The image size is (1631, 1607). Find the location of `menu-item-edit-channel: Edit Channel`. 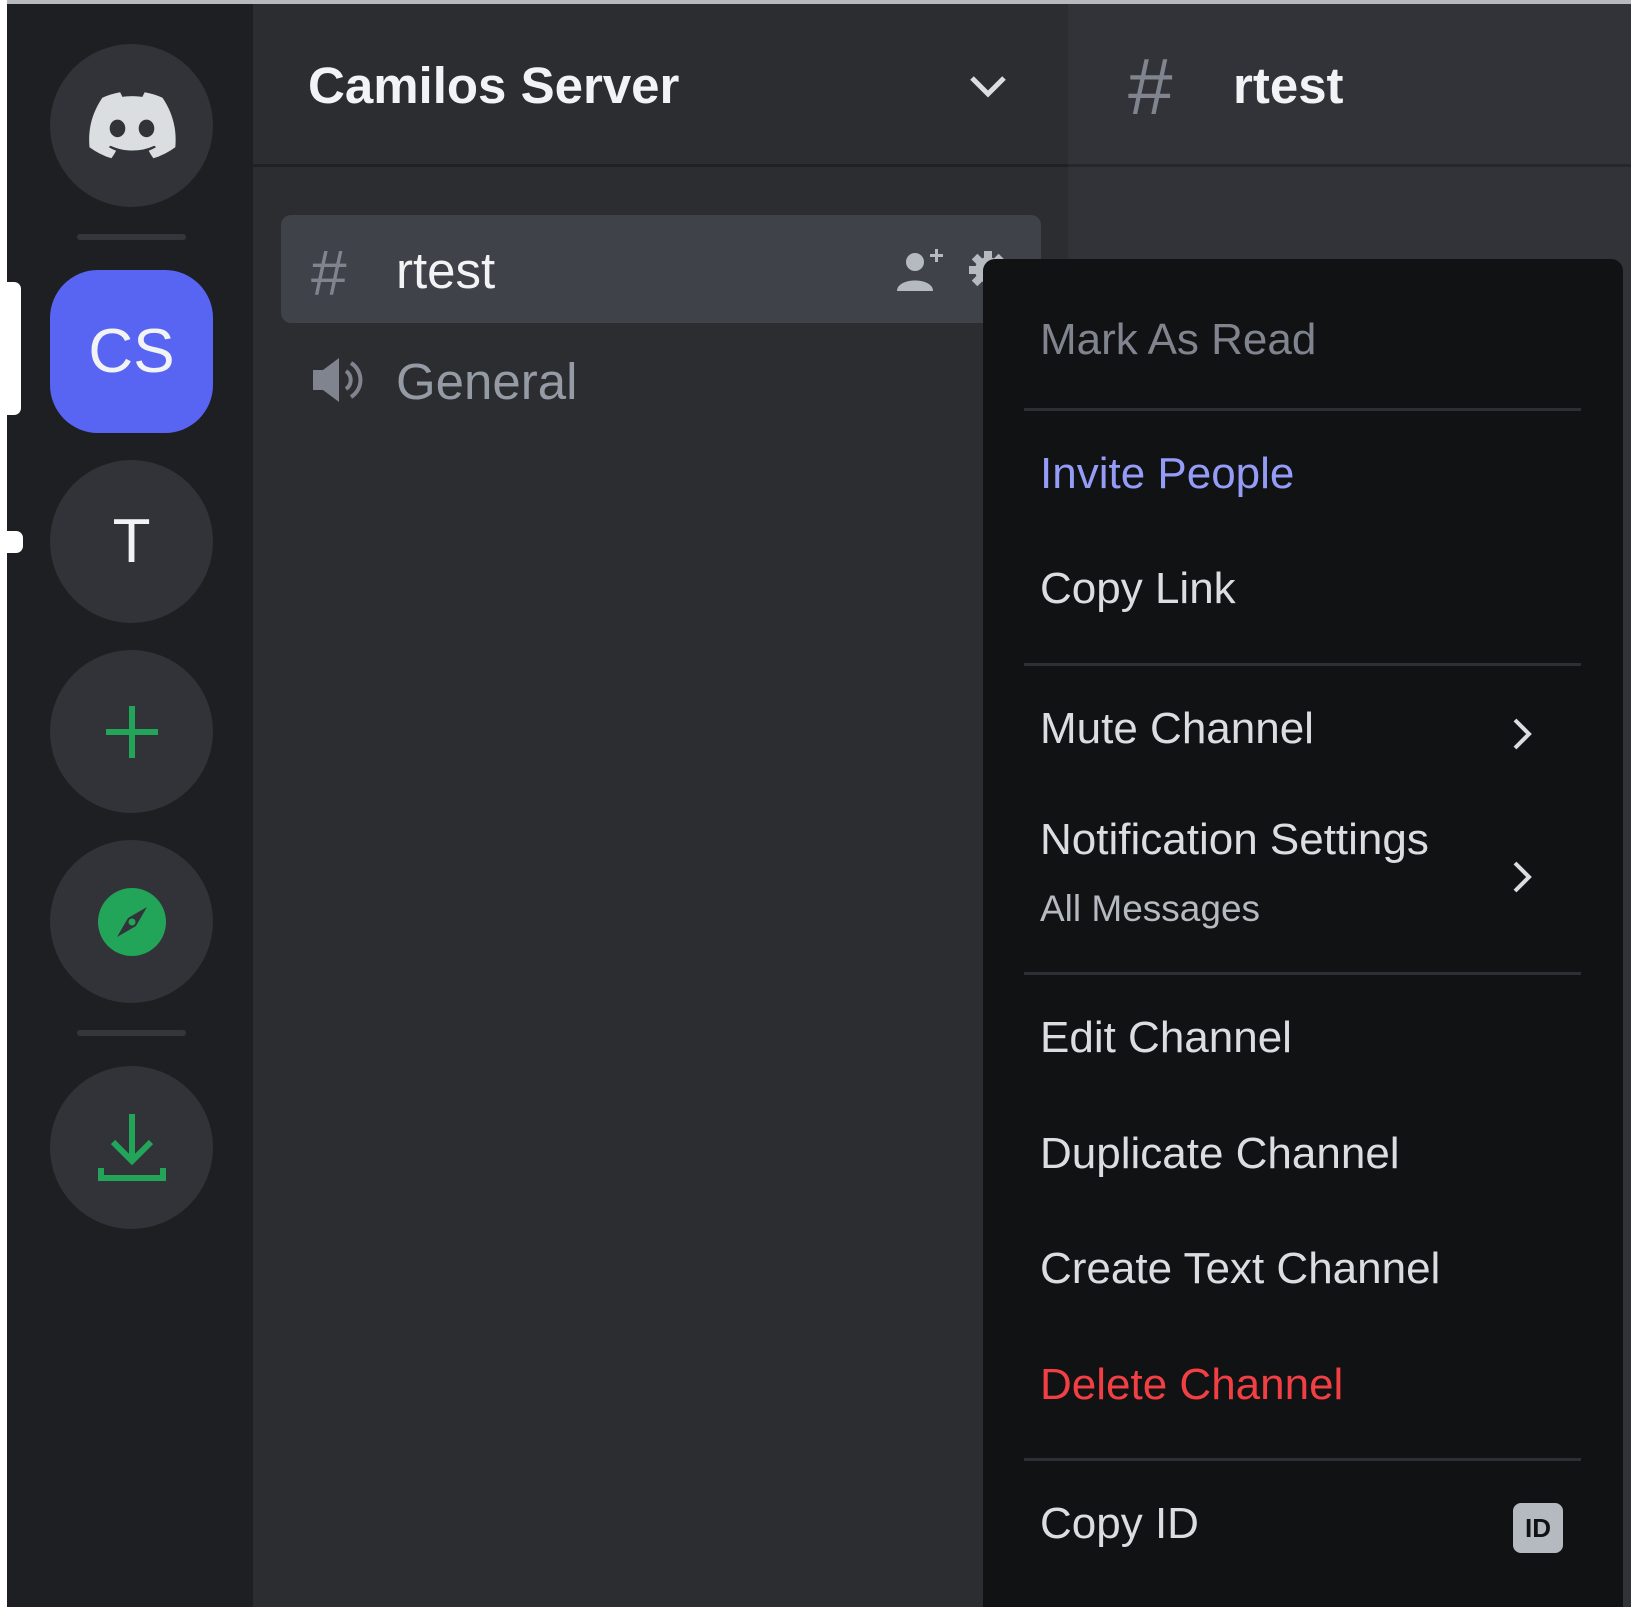

menu-item-edit-channel: Edit Channel is located at coordinates (1166, 1038).